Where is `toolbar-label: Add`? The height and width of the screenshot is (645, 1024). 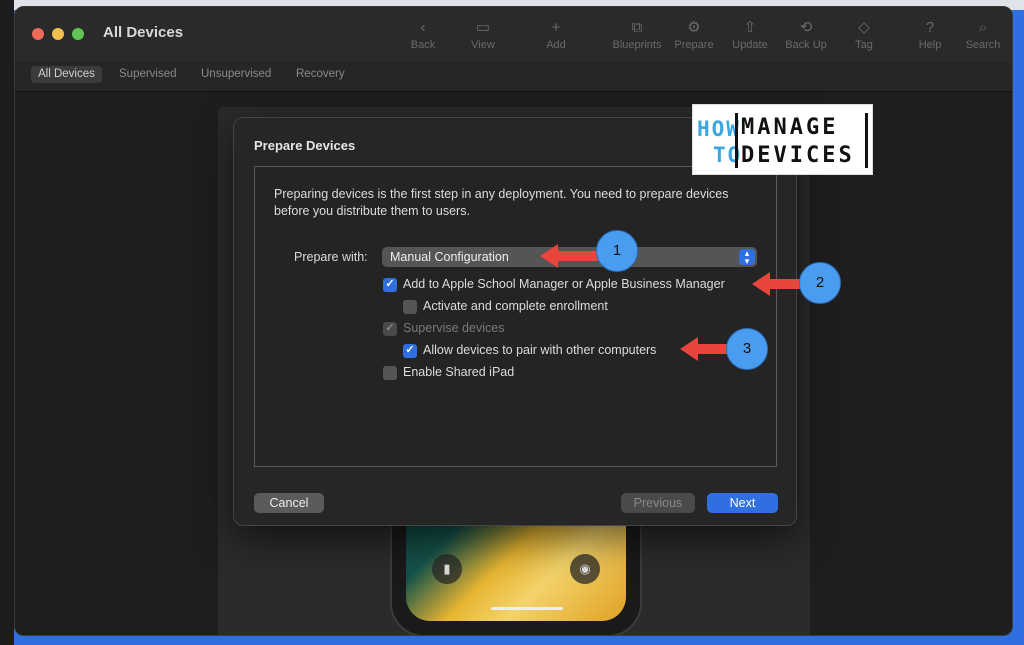
toolbar-label: Add is located at coordinates (556, 45).